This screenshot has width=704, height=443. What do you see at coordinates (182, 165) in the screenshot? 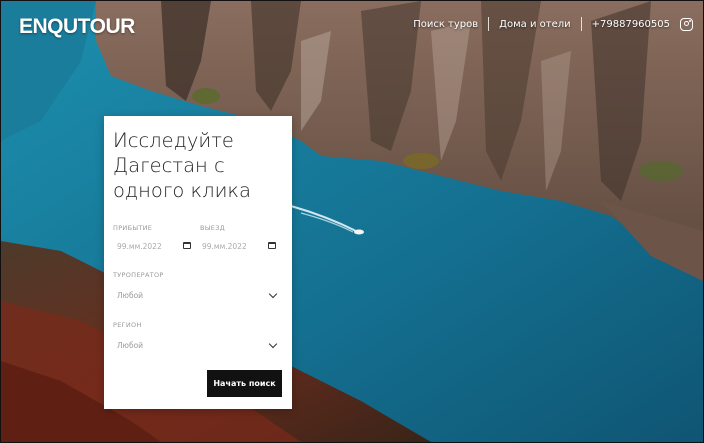
I see `search-title: Исследуйте Дагестан с одного клика` at bounding box center [182, 165].